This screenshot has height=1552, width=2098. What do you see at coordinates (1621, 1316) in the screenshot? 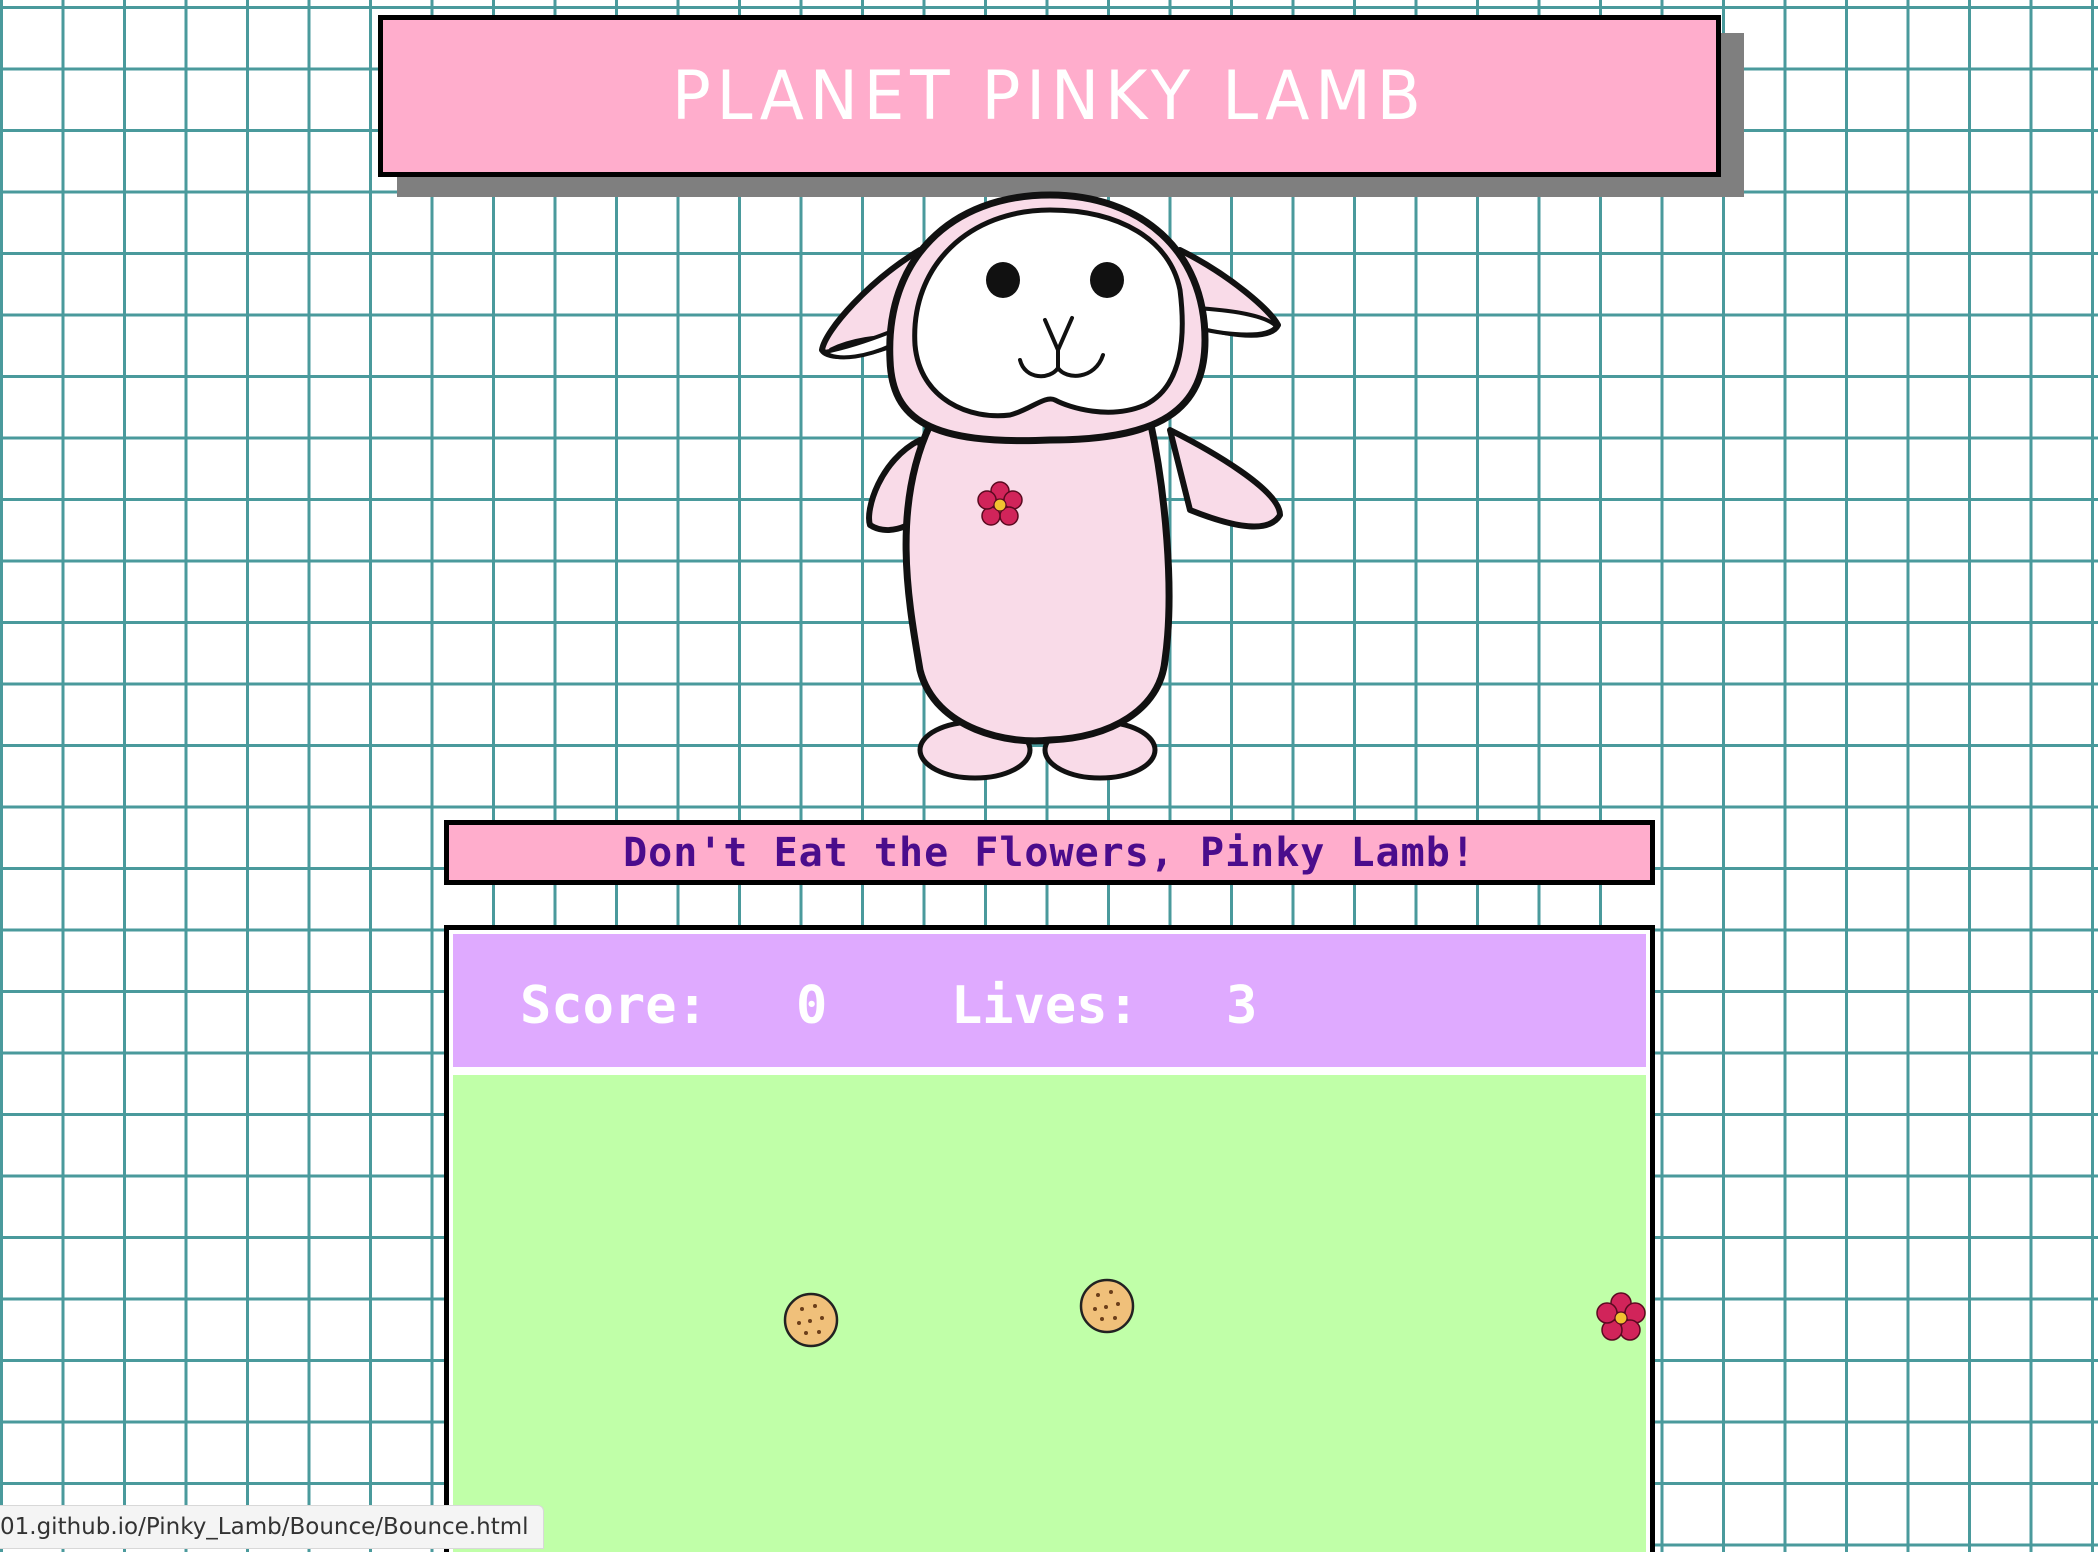
I see `flower-icon` at bounding box center [1621, 1316].